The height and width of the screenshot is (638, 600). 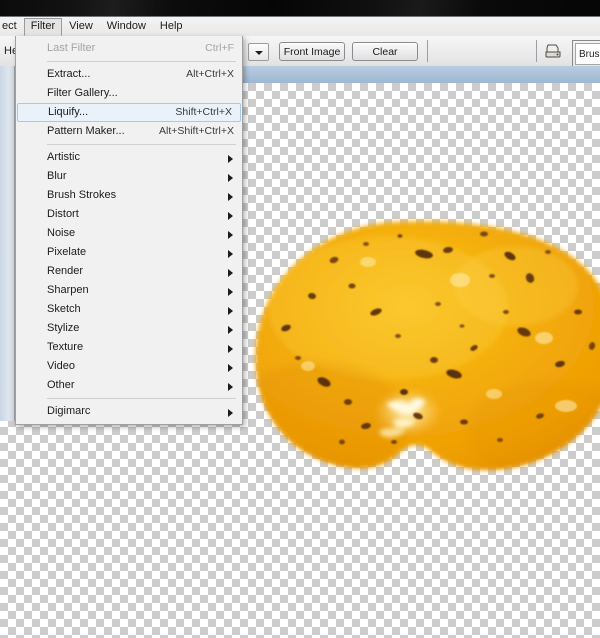 I want to click on menubar-item-label: Window, so click(x=126, y=25).